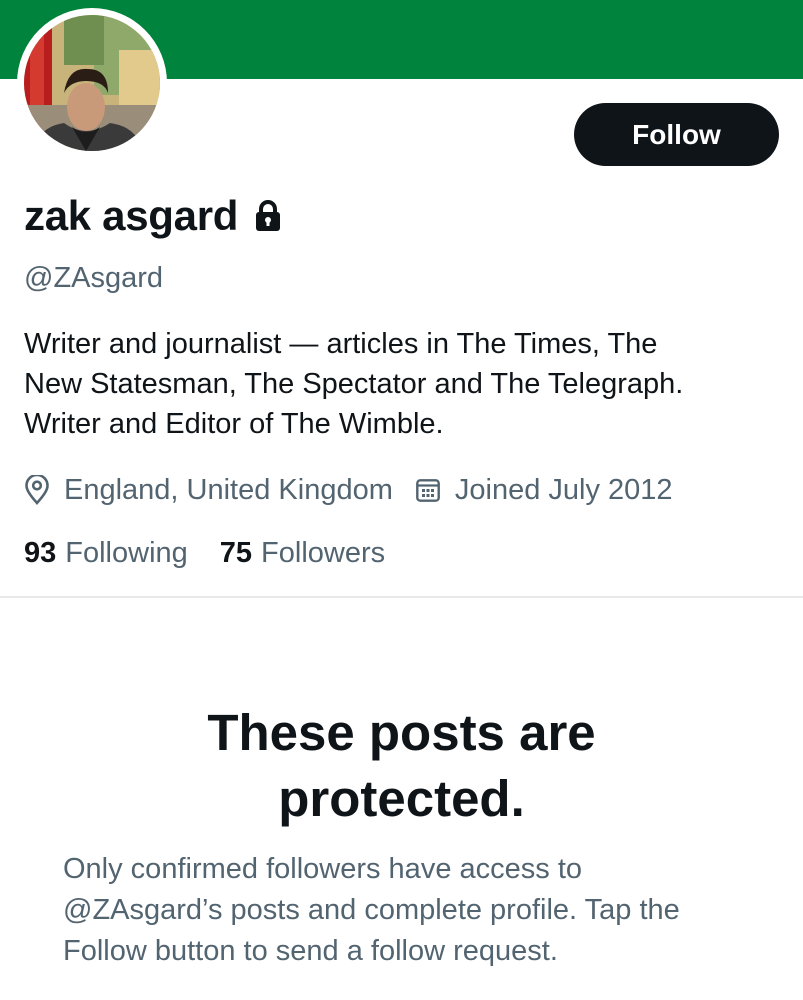  Describe the element at coordinates (131, 215) in the screenshot. I see `display-name: zak asgard` at that location.